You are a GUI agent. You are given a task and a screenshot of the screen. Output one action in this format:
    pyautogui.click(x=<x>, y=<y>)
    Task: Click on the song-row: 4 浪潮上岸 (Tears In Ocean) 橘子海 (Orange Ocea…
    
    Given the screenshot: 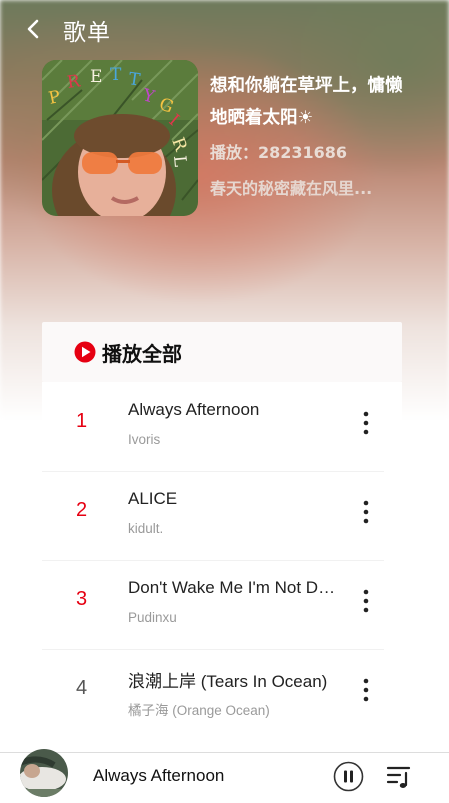 What is the action you would take?
    pyautogui.click(x=222, y=693)
    